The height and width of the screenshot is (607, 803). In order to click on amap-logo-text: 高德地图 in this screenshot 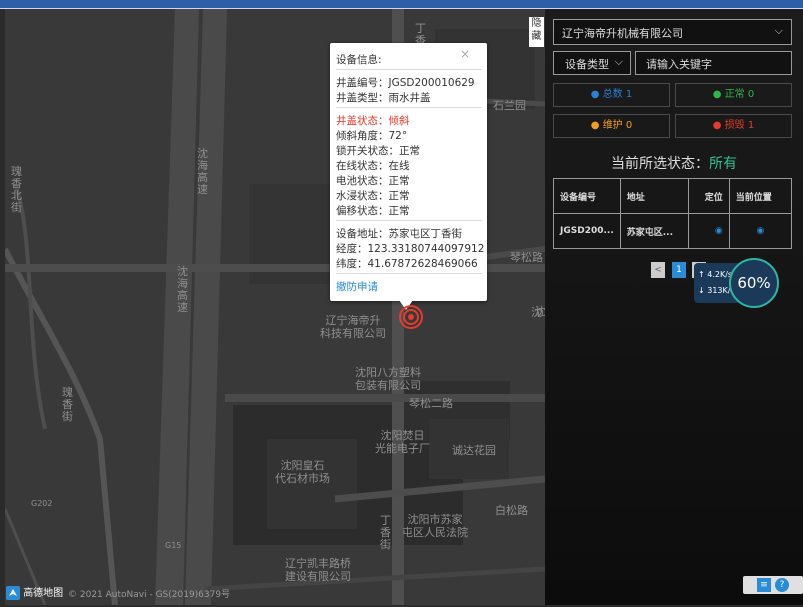, I will do `click(43, 593)`.